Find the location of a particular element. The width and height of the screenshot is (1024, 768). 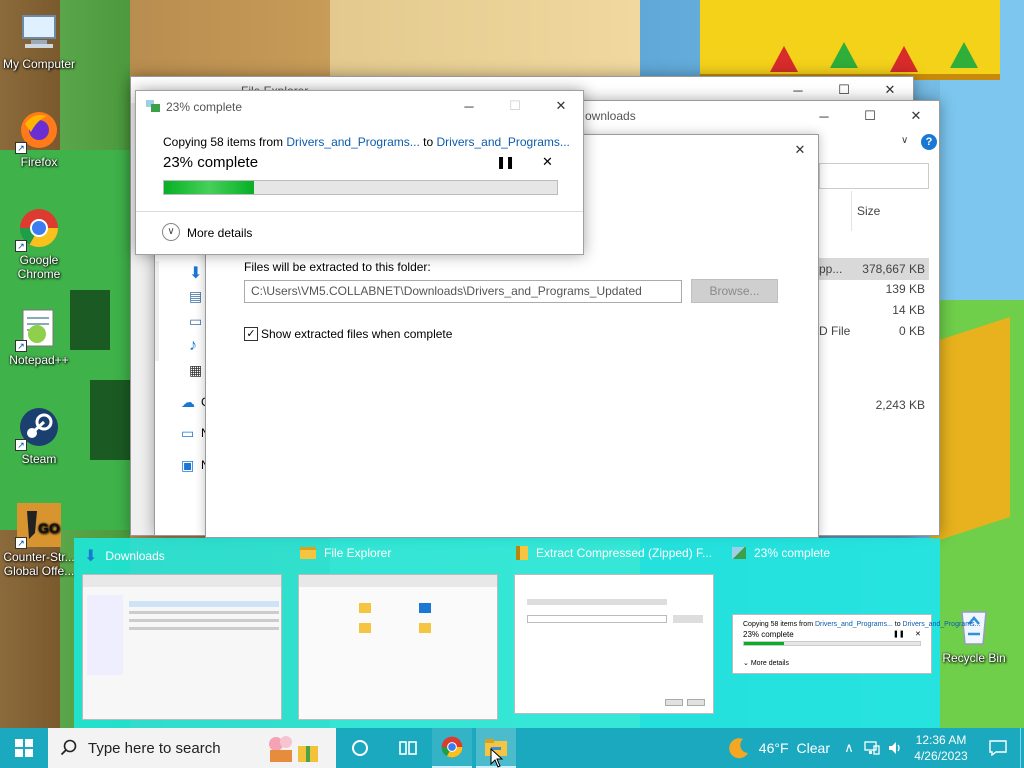

help-icon: ? is located at coordinates (929, 142).